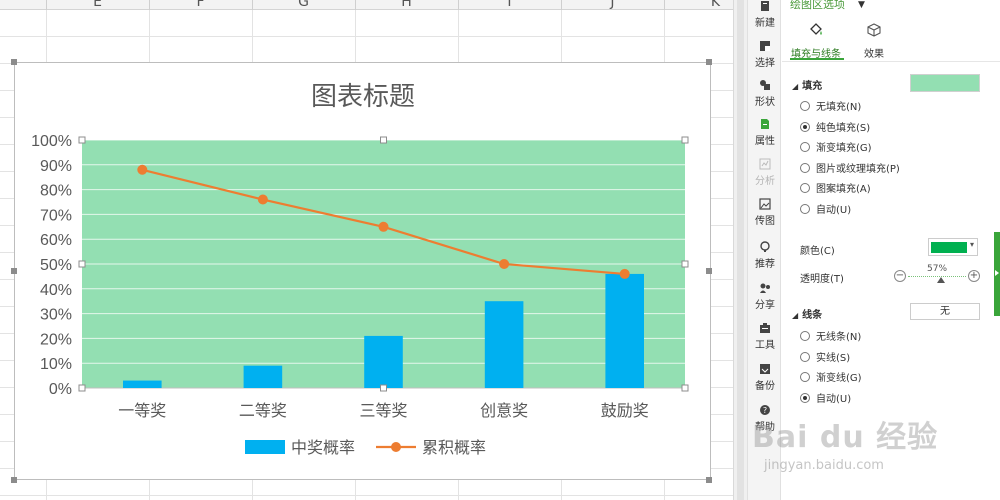 The image size is (1000, 500). What do you see at coordinates (817, 5) in the screenshot?
I see `pane-title: 绘图区选项` at bounding box center [817, 5].